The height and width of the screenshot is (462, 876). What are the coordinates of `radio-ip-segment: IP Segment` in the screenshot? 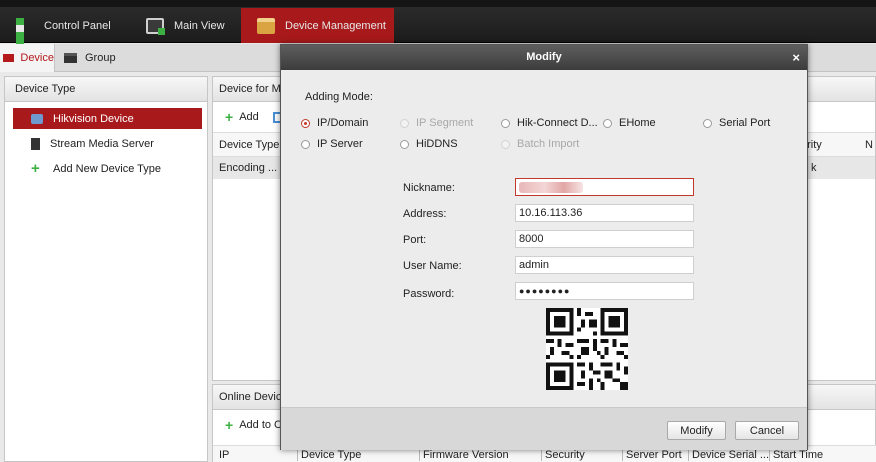 It's located at (436, 123).